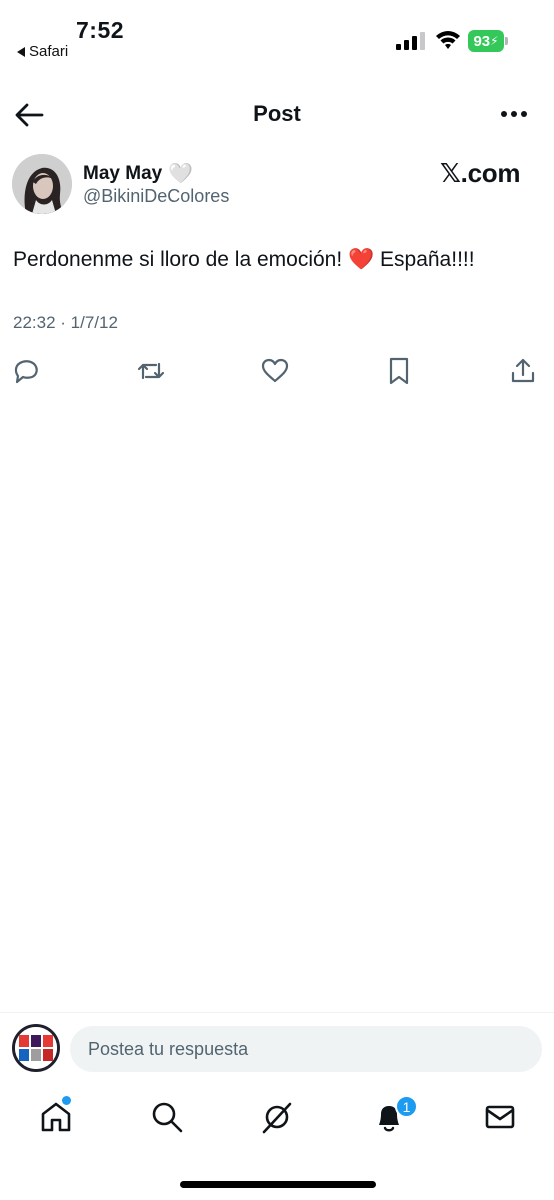 Image resolution: width=554 pixels, height=1200 pixels. I want to click on reply-input: Postea tu respuesta, so click(306, 1049).